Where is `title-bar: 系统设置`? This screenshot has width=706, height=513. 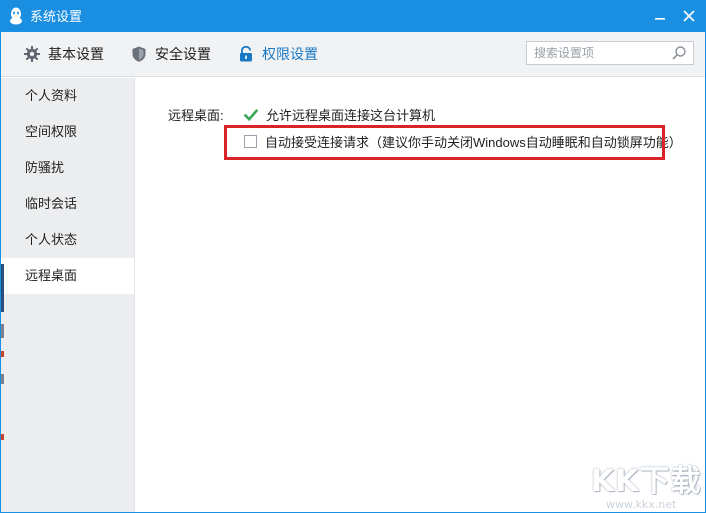
title-bar: 系统设置 is located at coordinates (353, 16).